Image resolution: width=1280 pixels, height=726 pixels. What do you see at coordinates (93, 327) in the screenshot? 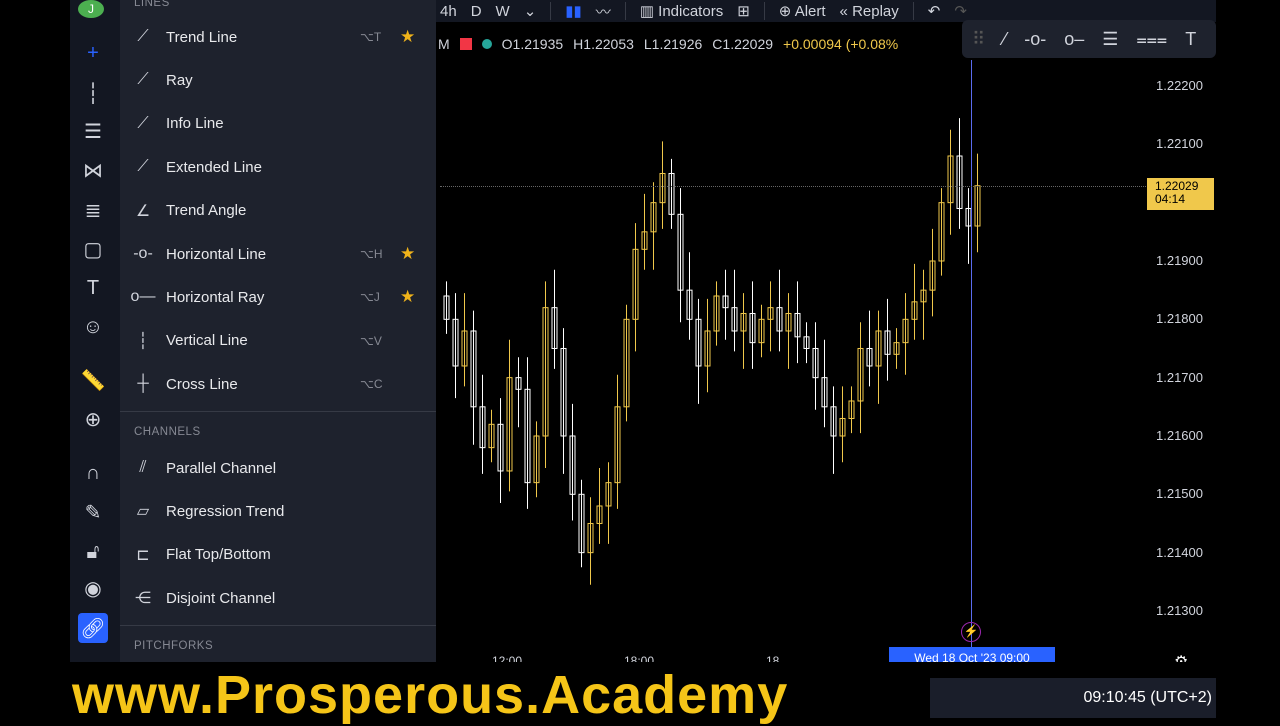
I see `emoji-icon: ☺` at bounding box center [93, 327].